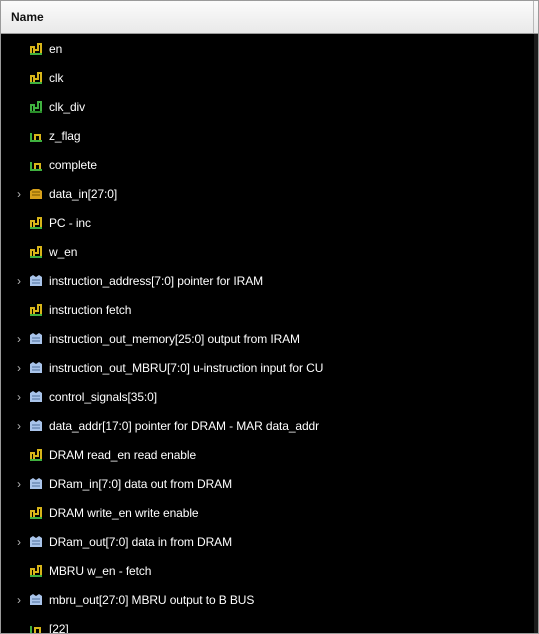 The height and width of the screenshot is (634, 539). I want to click on signal-label: clk_div, so click(67, 106).